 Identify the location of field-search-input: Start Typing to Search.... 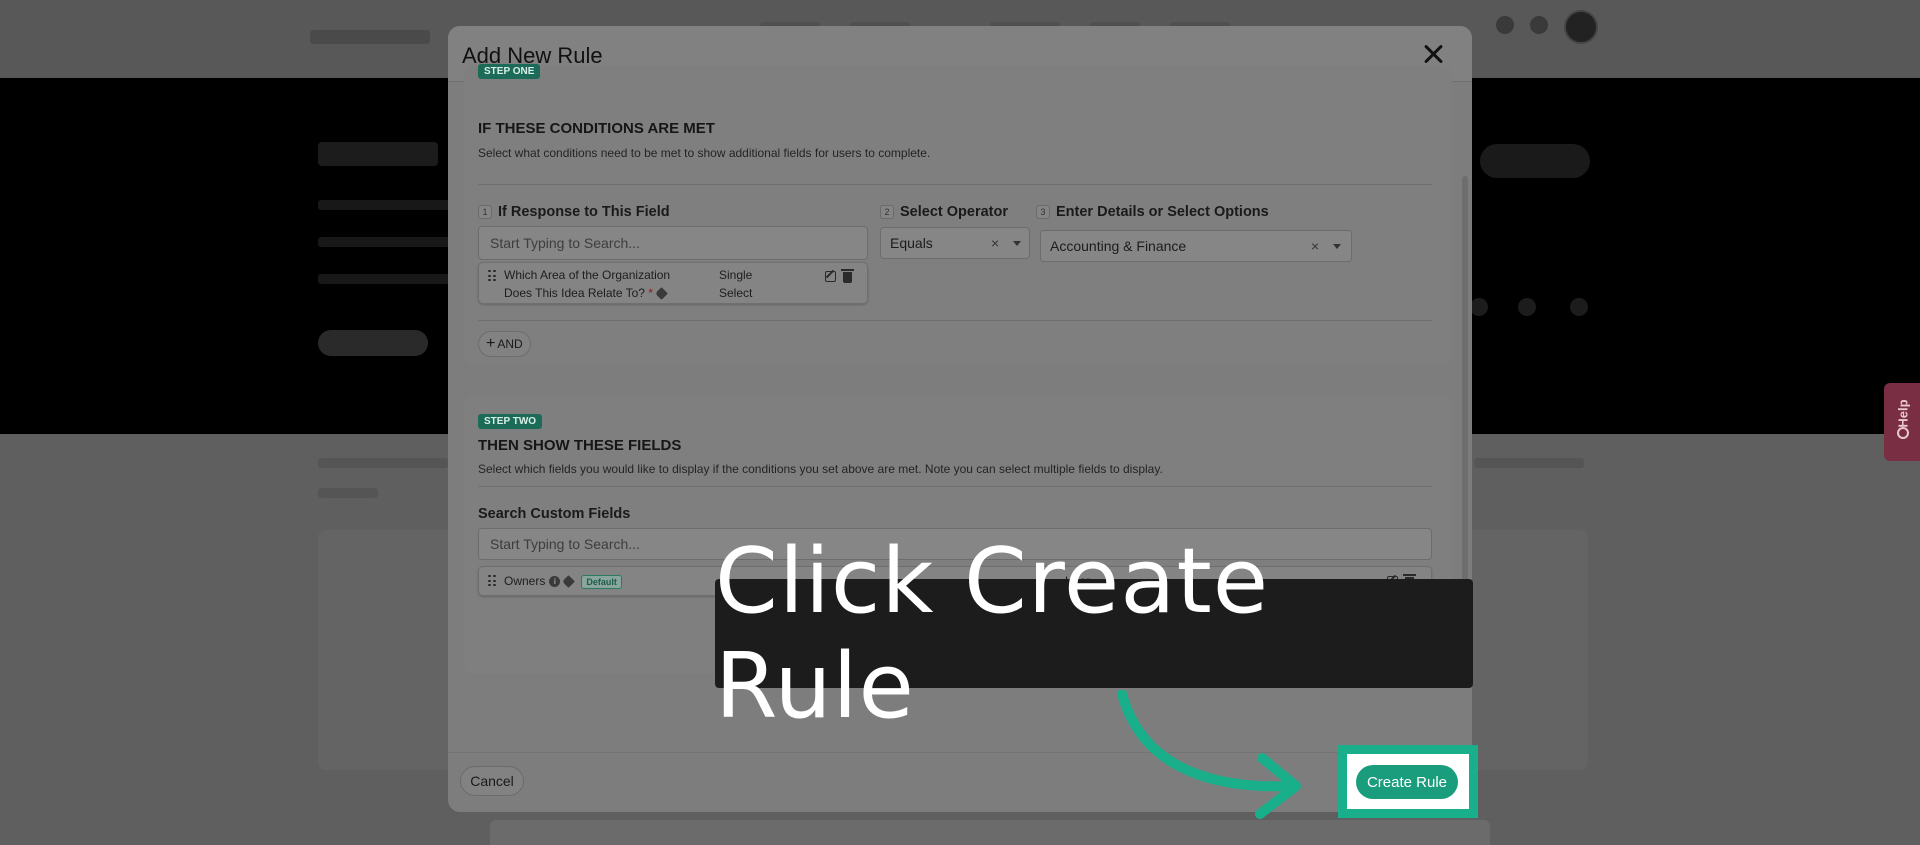
(673, 243).